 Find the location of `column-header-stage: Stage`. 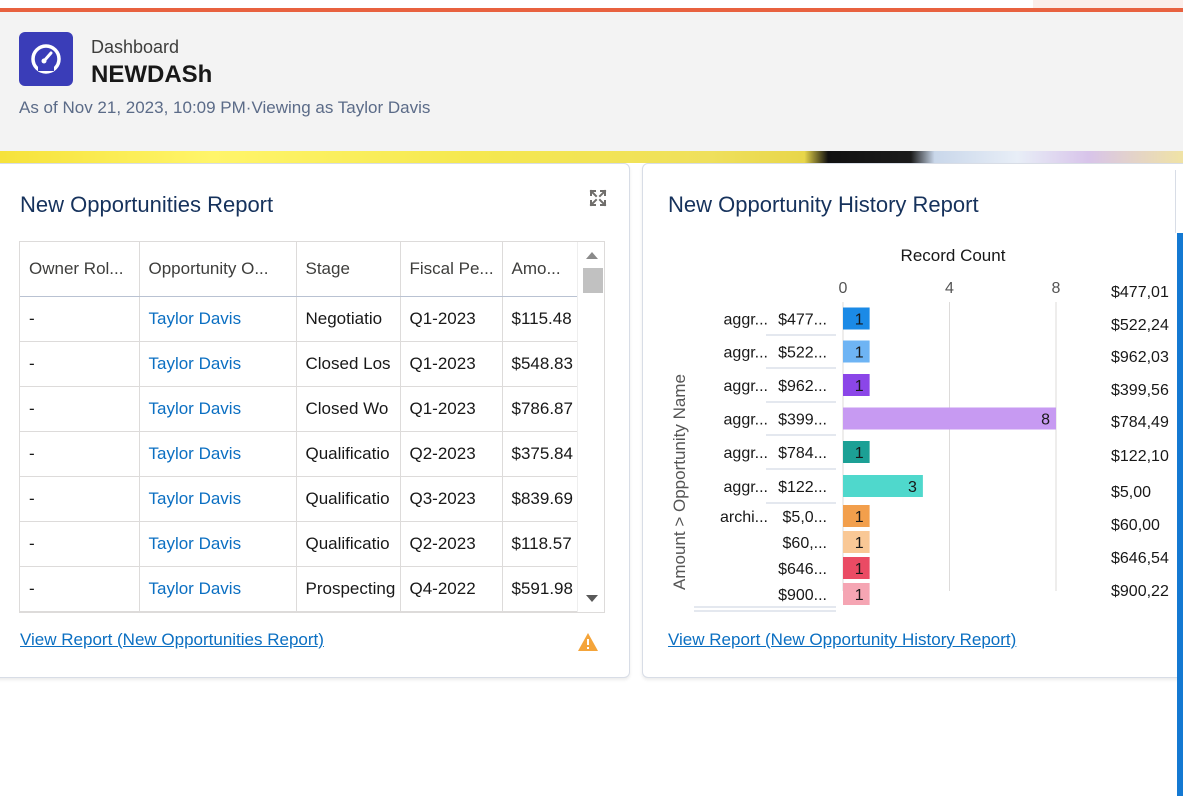

column-header-stage: Stage is located at coordinates (348, 269).